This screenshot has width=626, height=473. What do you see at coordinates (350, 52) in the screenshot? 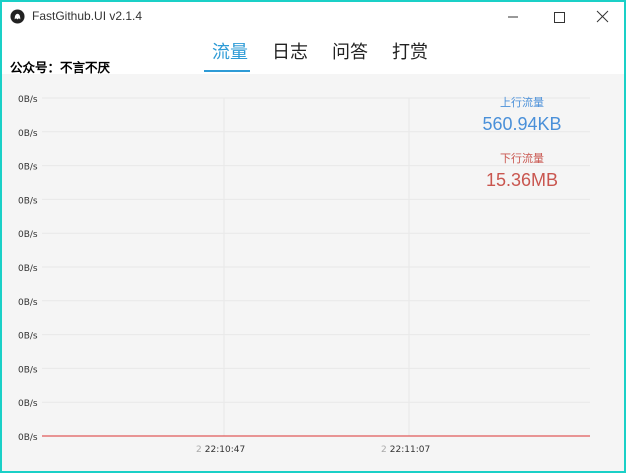
I see `tab-faq-label: 问答` at bounding box center [350, 52].